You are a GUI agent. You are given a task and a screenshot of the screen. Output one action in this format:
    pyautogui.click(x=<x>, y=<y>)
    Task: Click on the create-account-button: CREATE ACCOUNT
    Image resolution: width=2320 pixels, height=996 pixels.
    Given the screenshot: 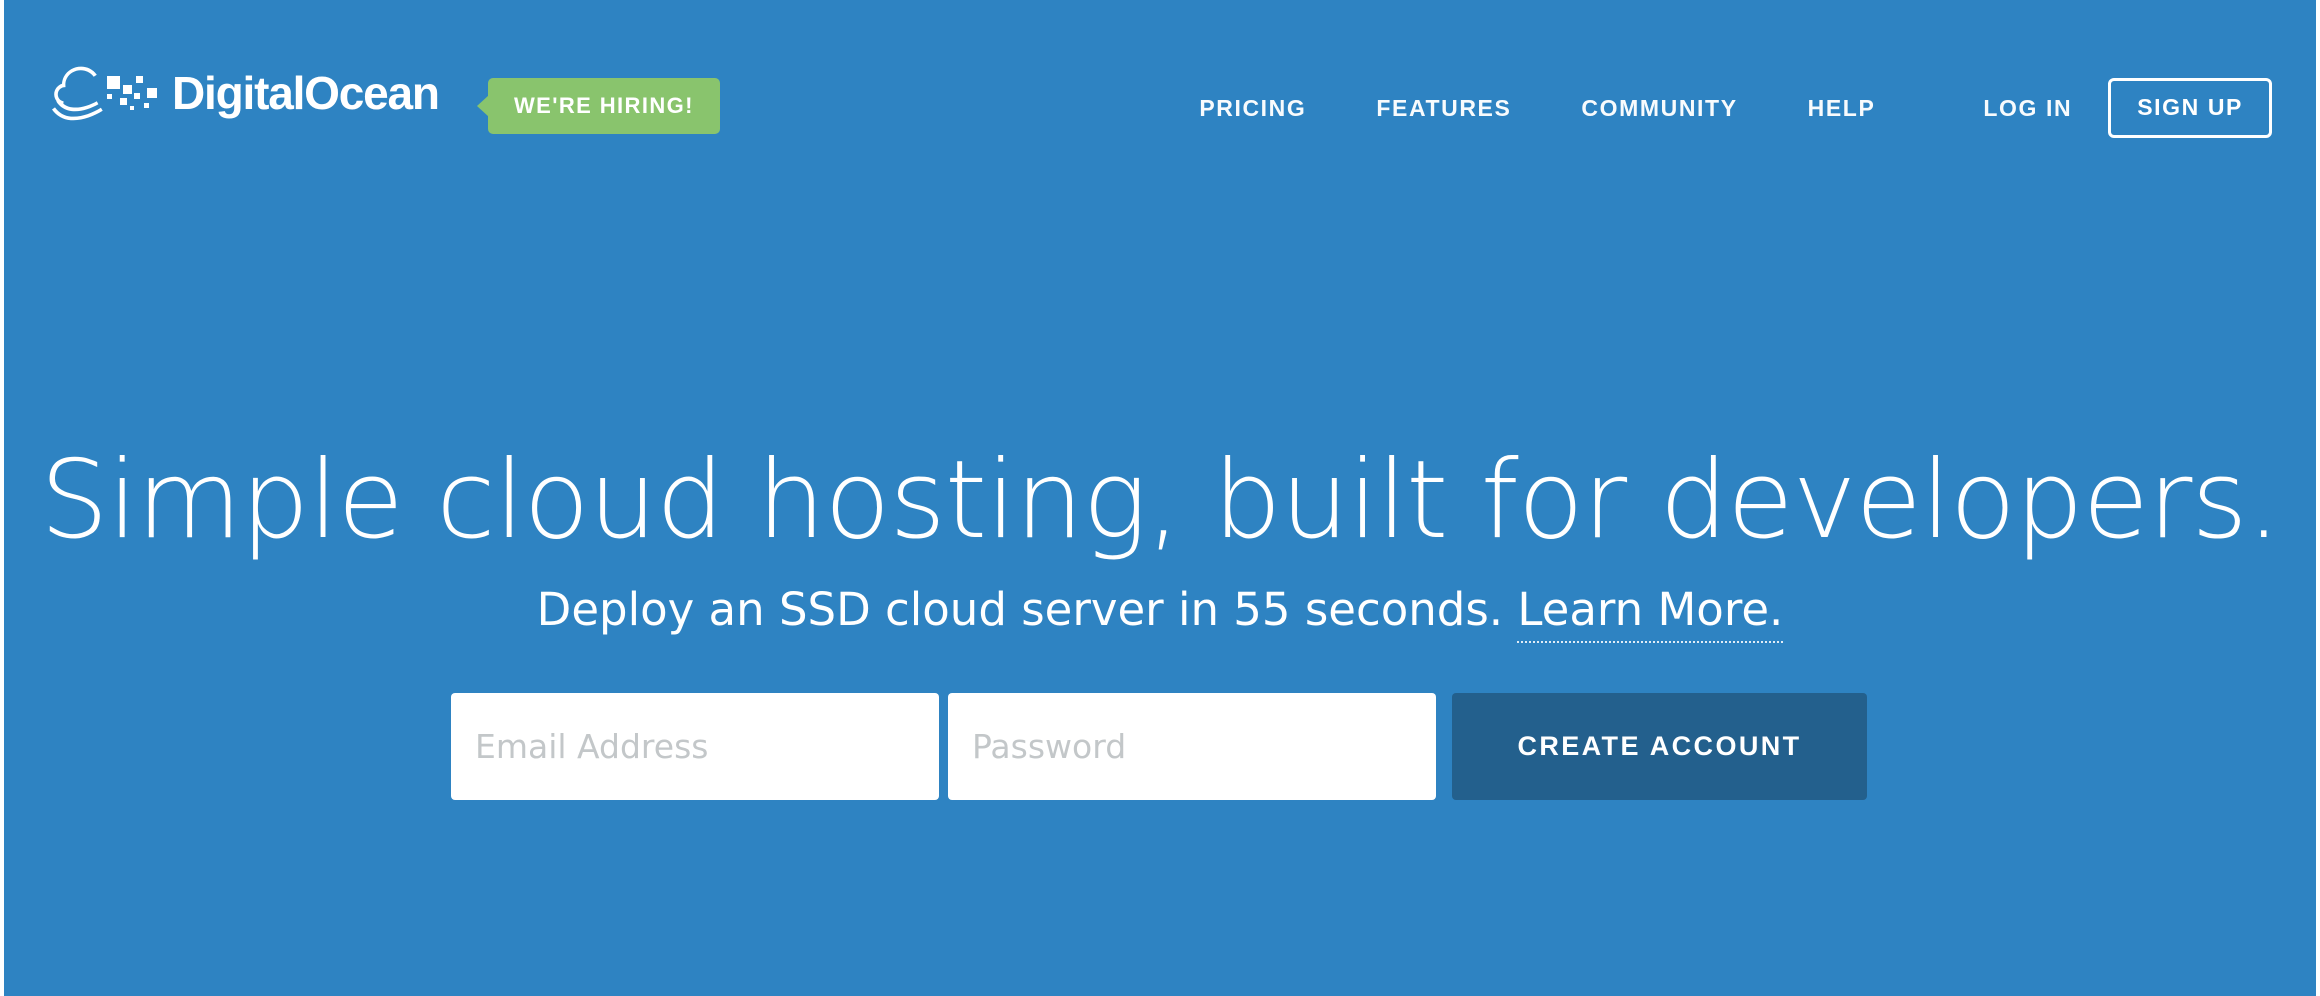 What is the action you would take?
    pyautogui.click(x=1659, y=746)
    